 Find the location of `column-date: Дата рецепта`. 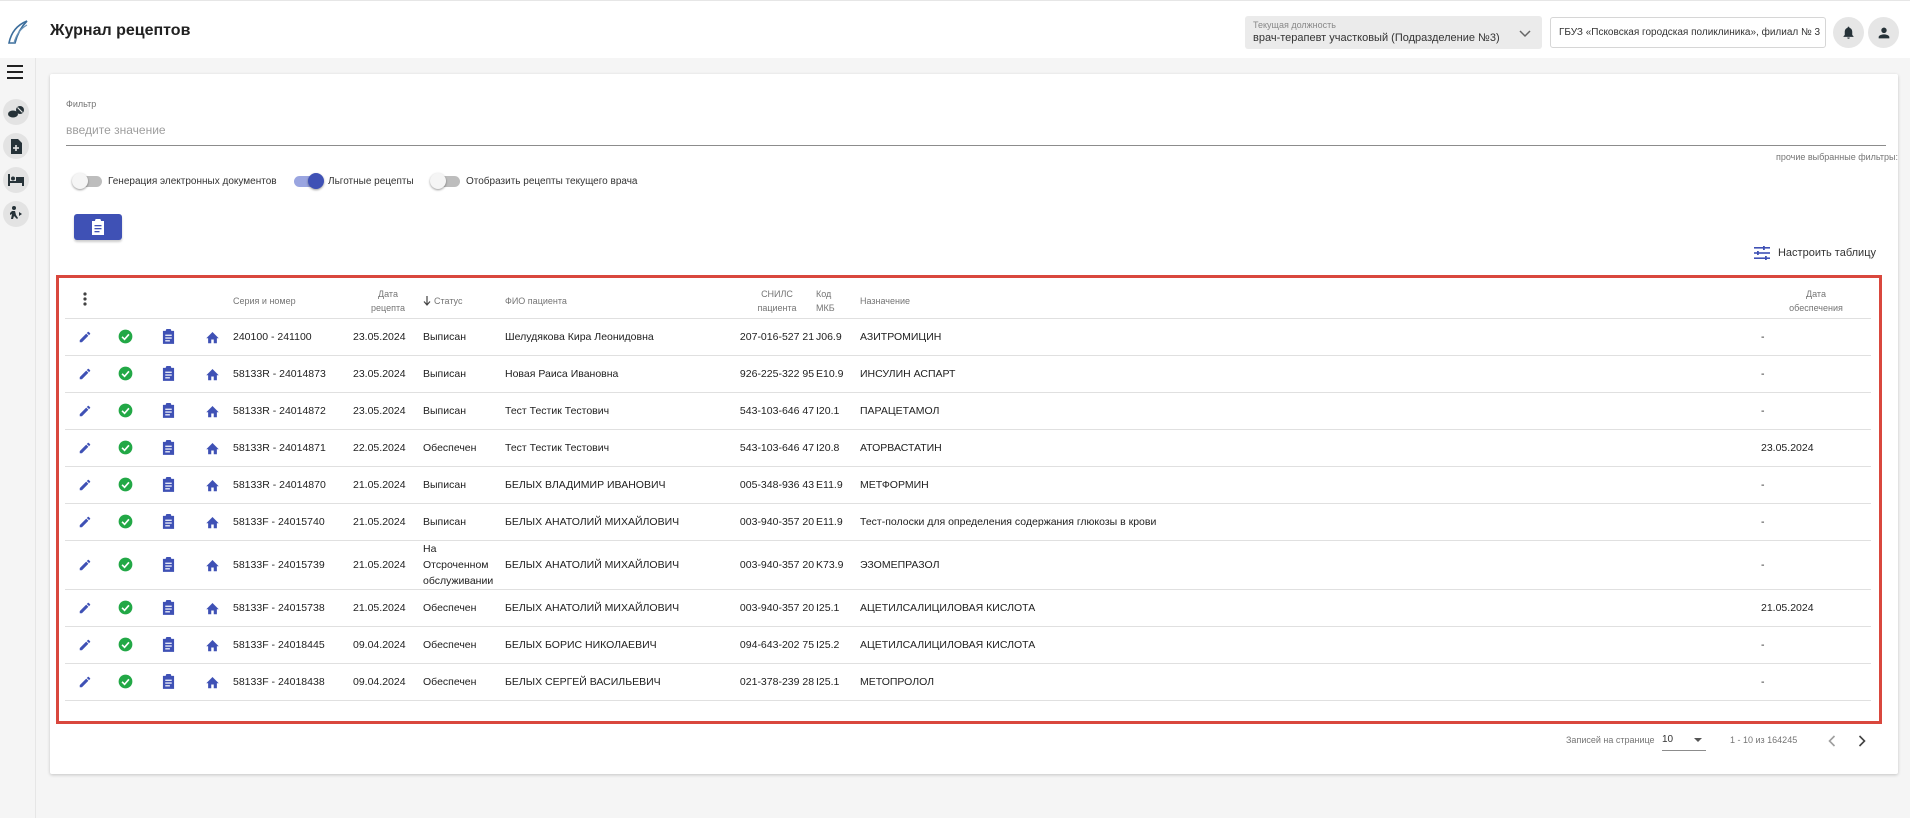

column-date: Дата рецепта is located at coordinates (388, 301).